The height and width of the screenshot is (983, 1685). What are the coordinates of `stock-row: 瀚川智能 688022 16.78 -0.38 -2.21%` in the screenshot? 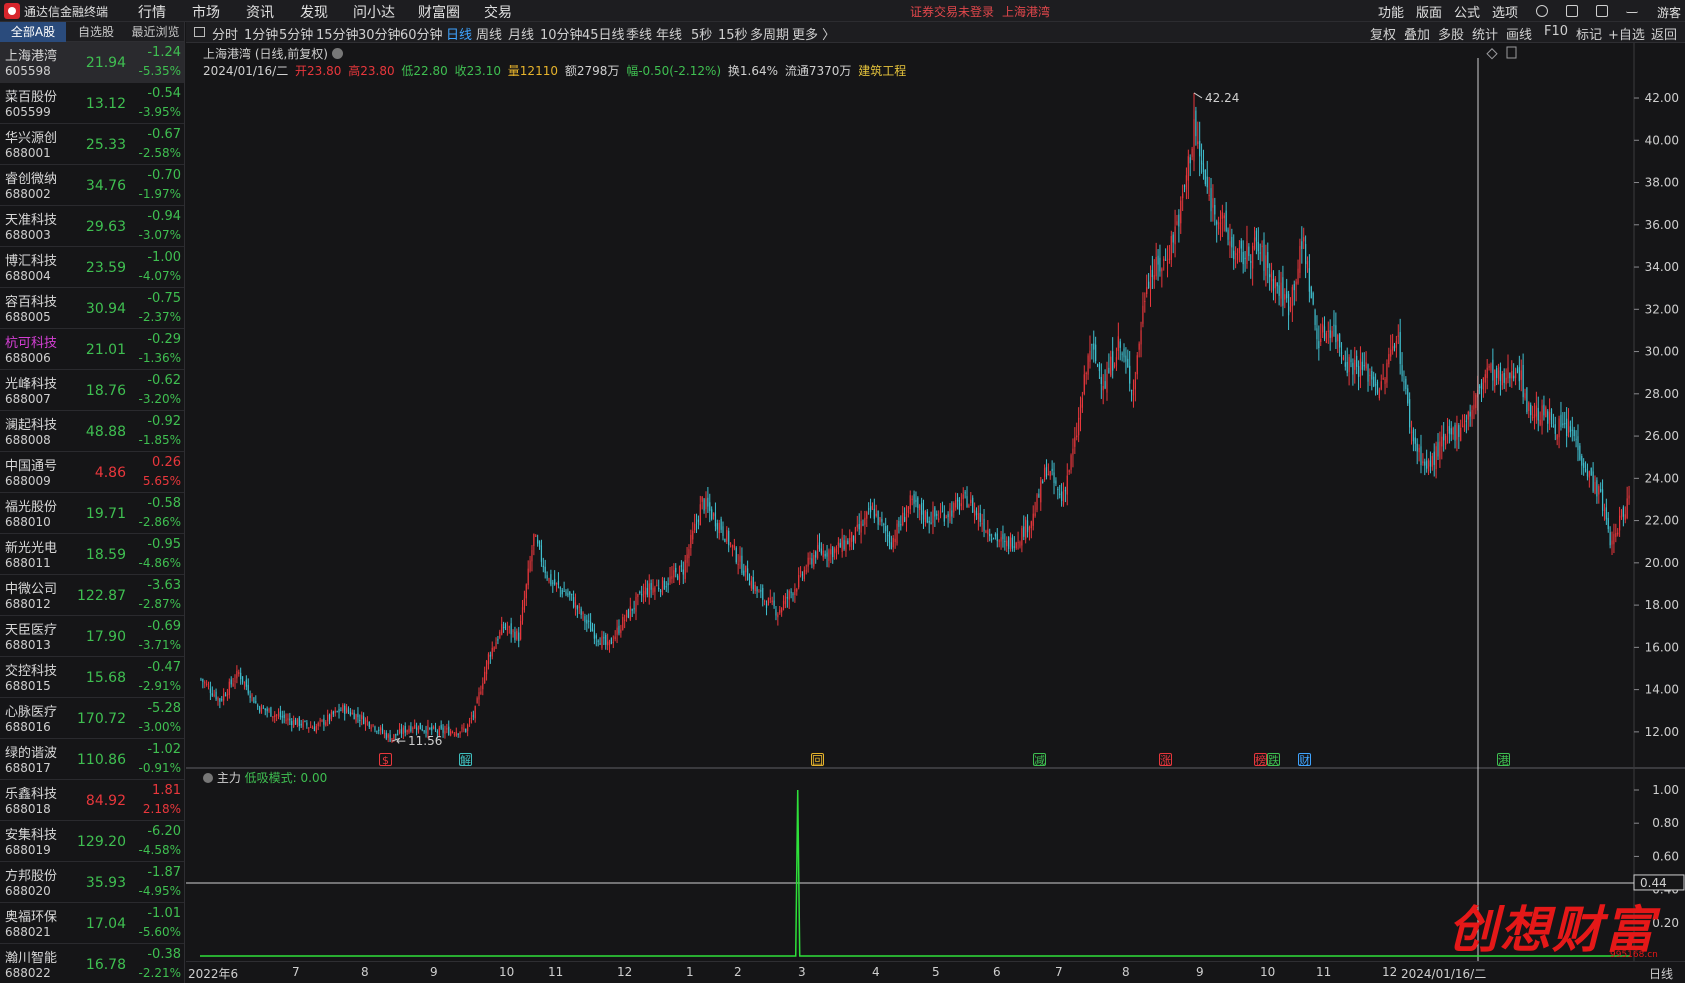 It's located at (92, 963).